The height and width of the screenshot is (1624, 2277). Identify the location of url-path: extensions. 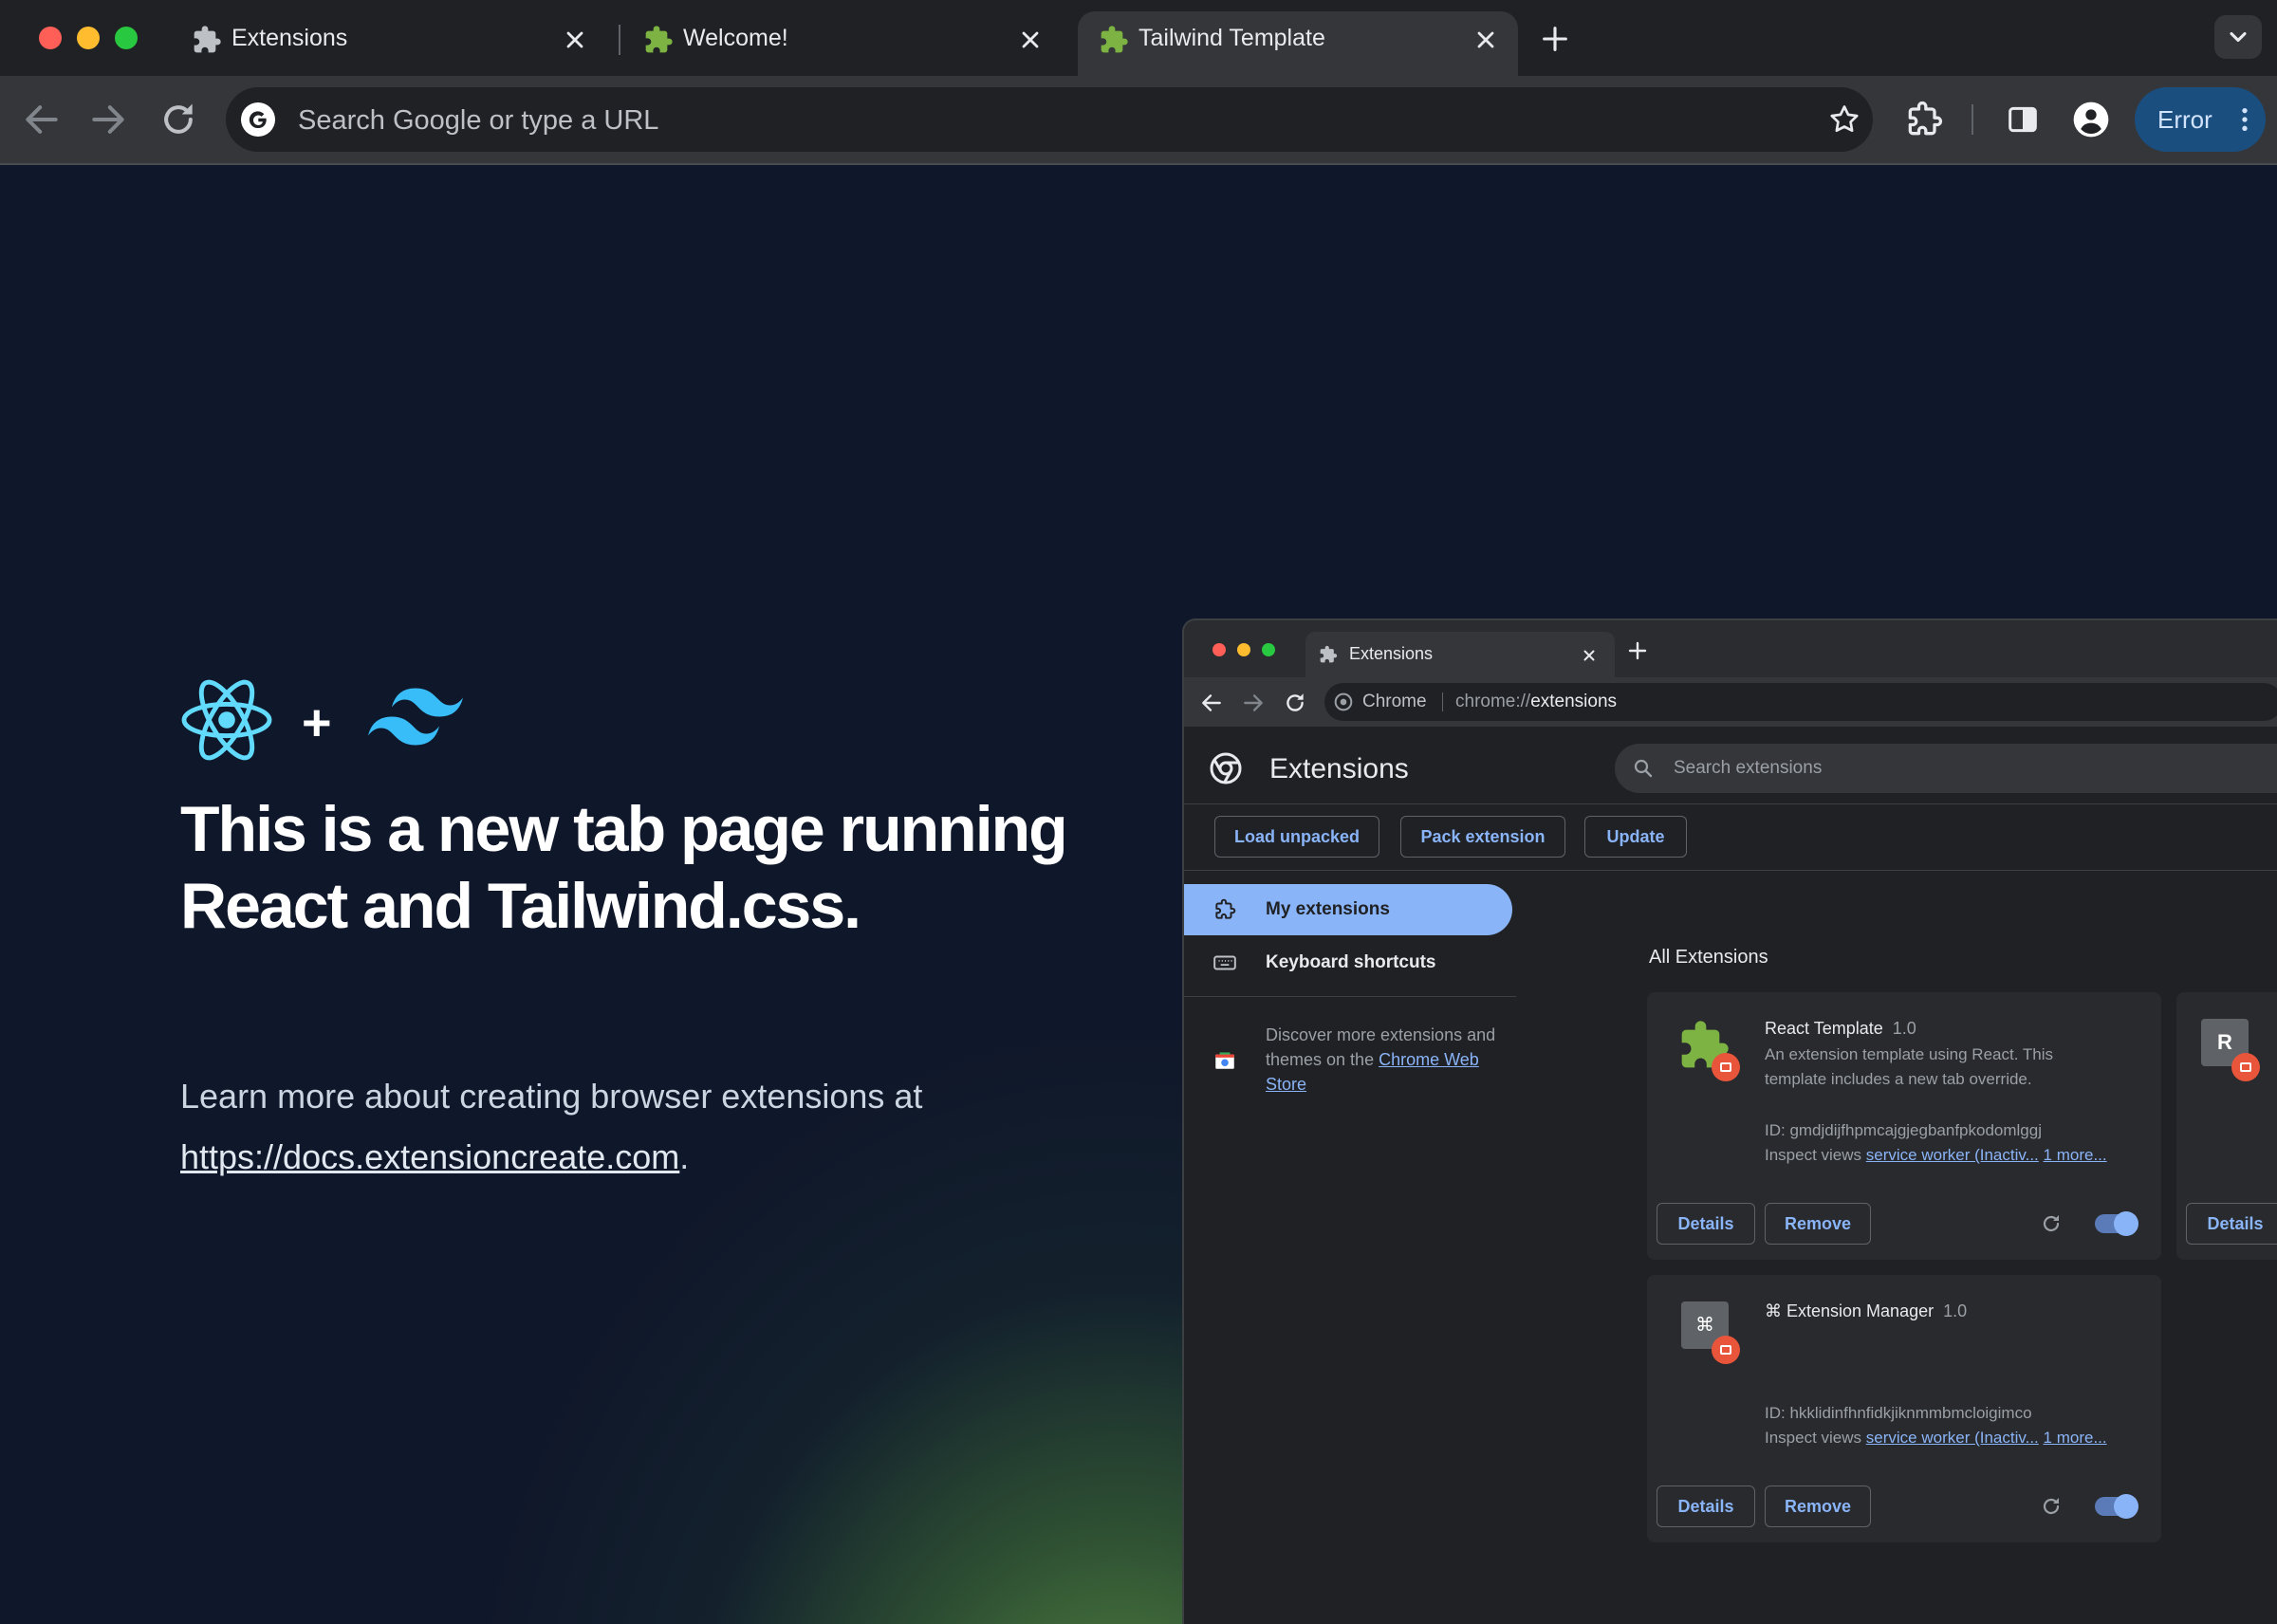
(1574, 702).